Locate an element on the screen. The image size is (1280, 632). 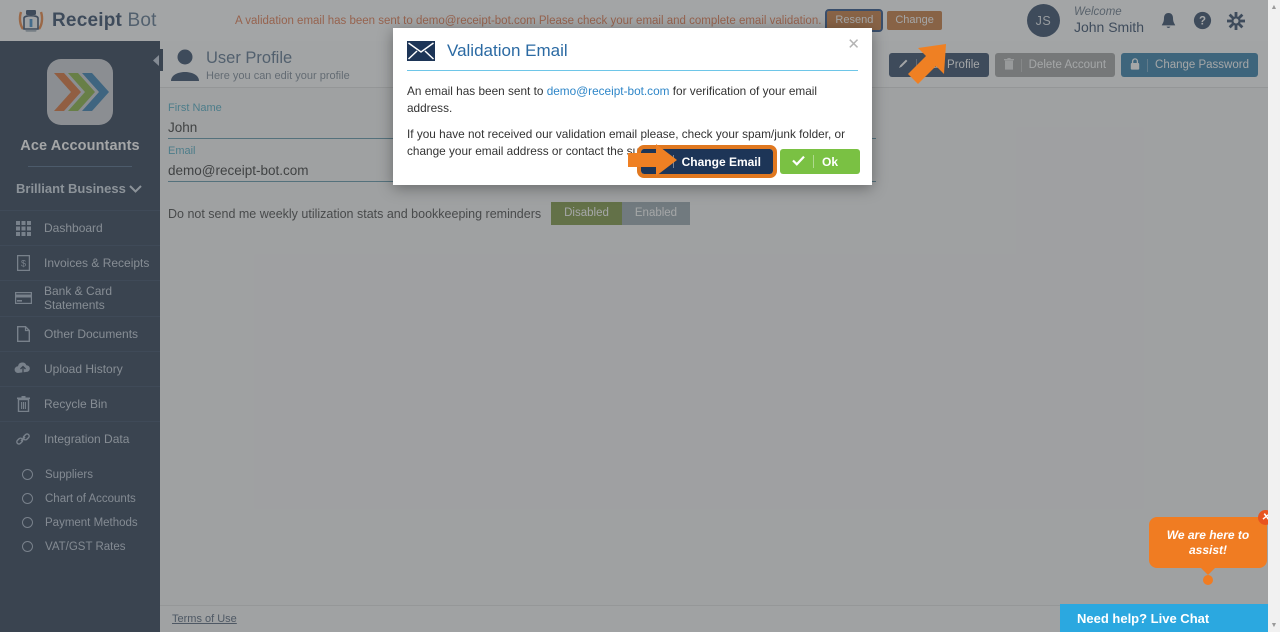
sidebar-item-integration-data: Integration Data is located at coordinates (80, 438).